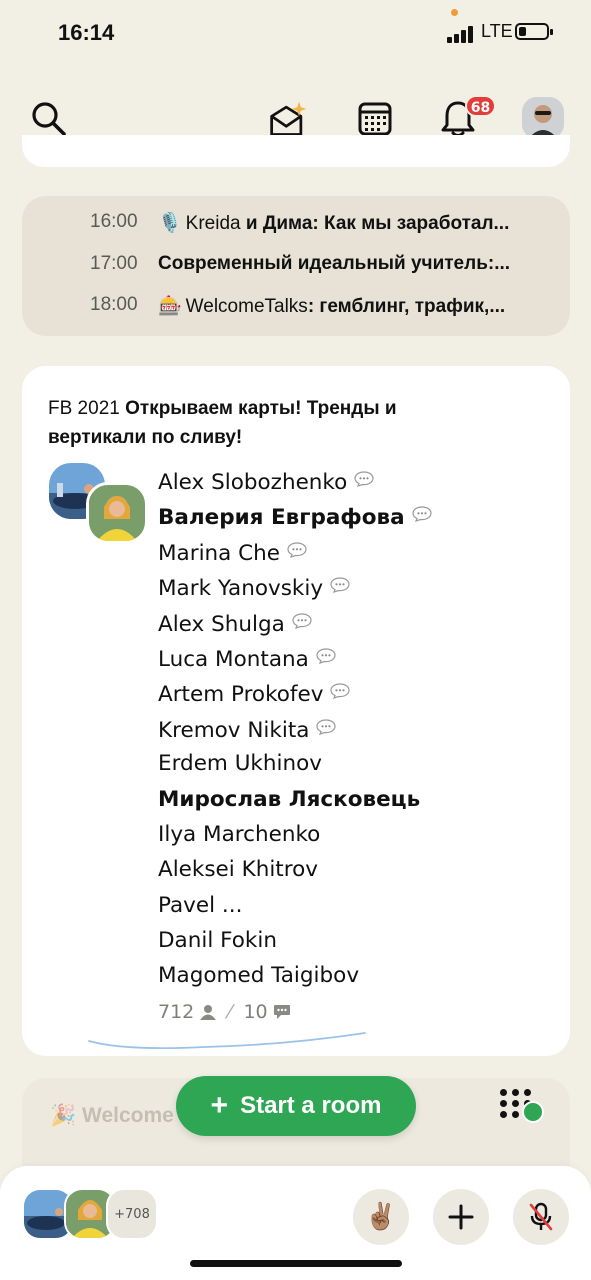 The height and width of the screenshot is (1280, 591). I want to click on notification-count-badge: 68, so click(480, 106).